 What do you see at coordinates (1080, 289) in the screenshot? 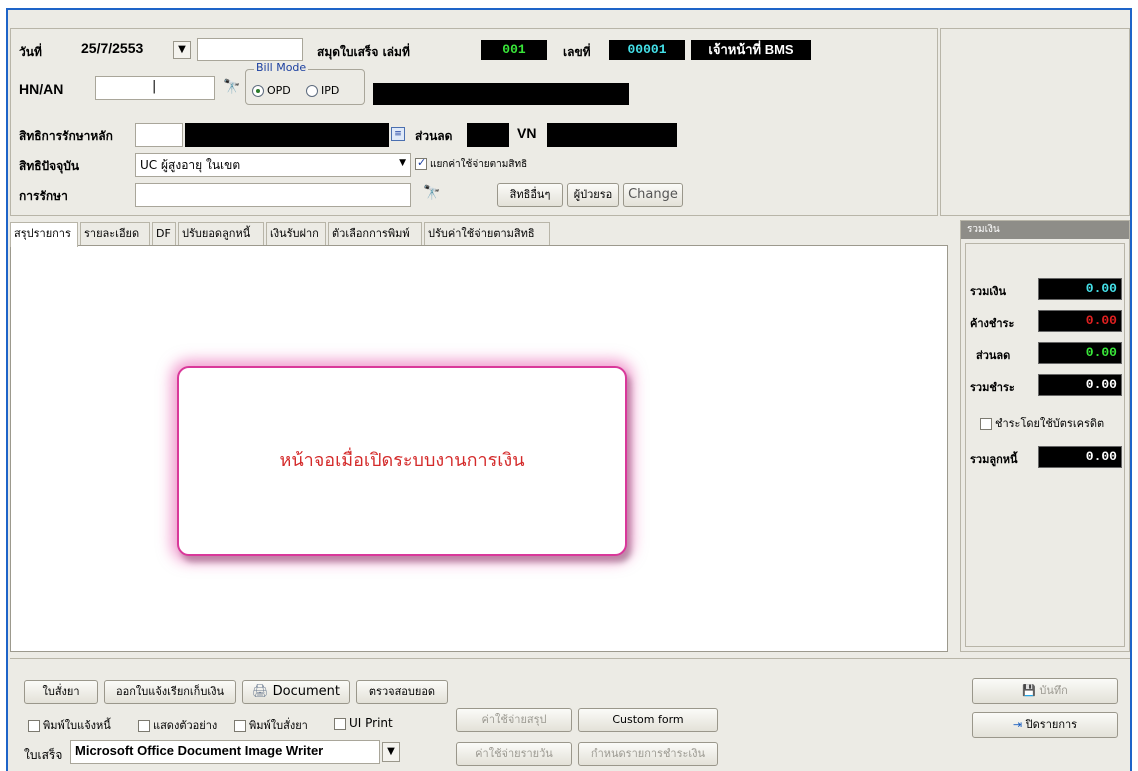
I see `total-value: 0.00` at bounding box center [1080, 289].